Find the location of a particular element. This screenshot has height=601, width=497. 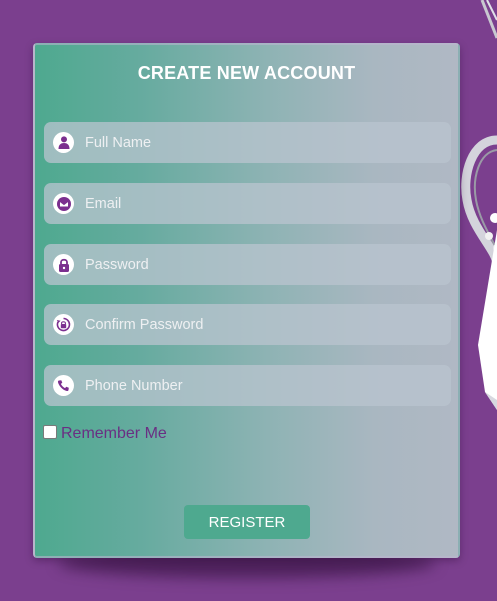

password-field is located at coordinates (247, 264).